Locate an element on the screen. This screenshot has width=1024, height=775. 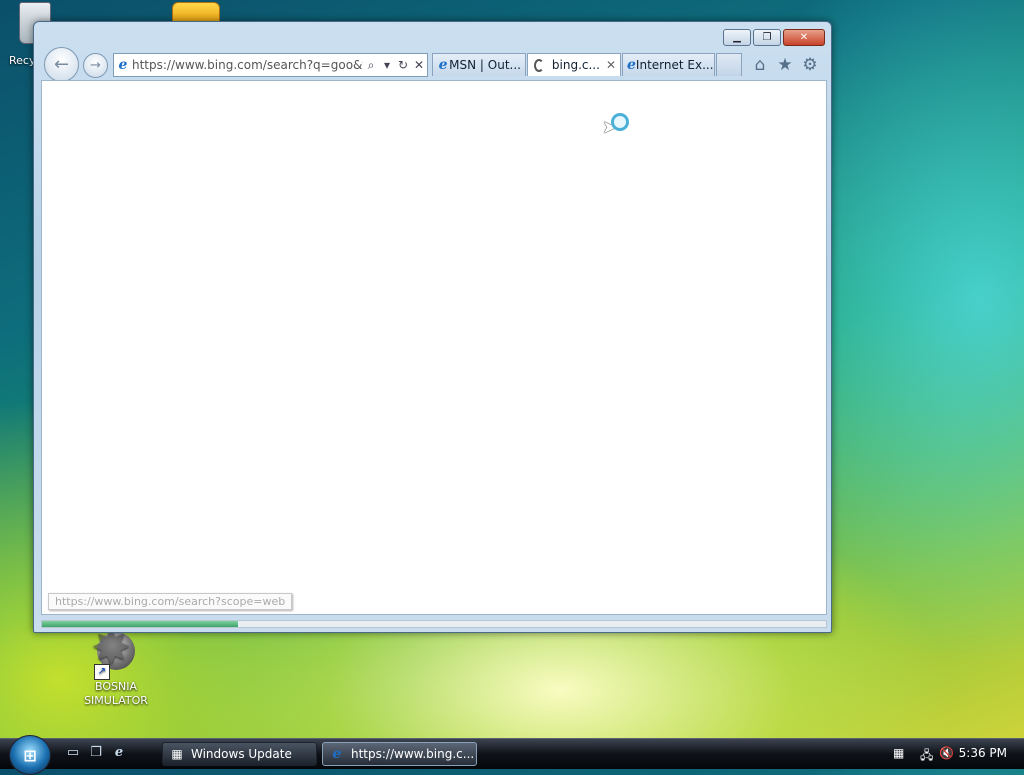
taskbar-item-windows-update: ▦ Windows Update is located at coordinates (239, 754).